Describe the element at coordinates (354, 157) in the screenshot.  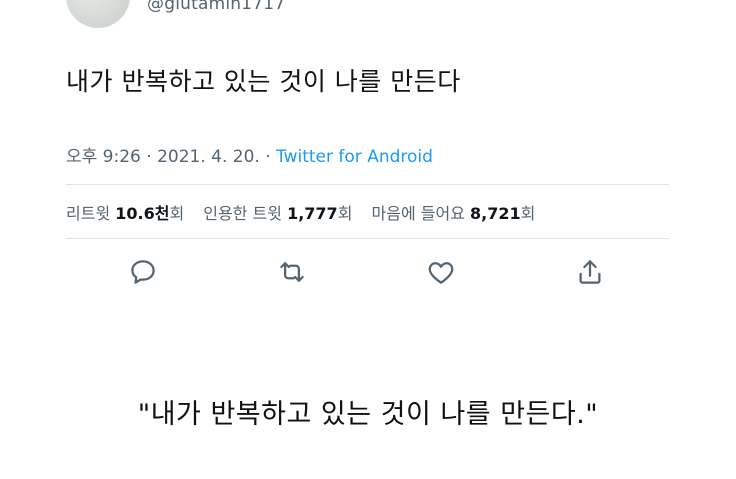
I see `tweet-source: Twitter for Android` at that location.